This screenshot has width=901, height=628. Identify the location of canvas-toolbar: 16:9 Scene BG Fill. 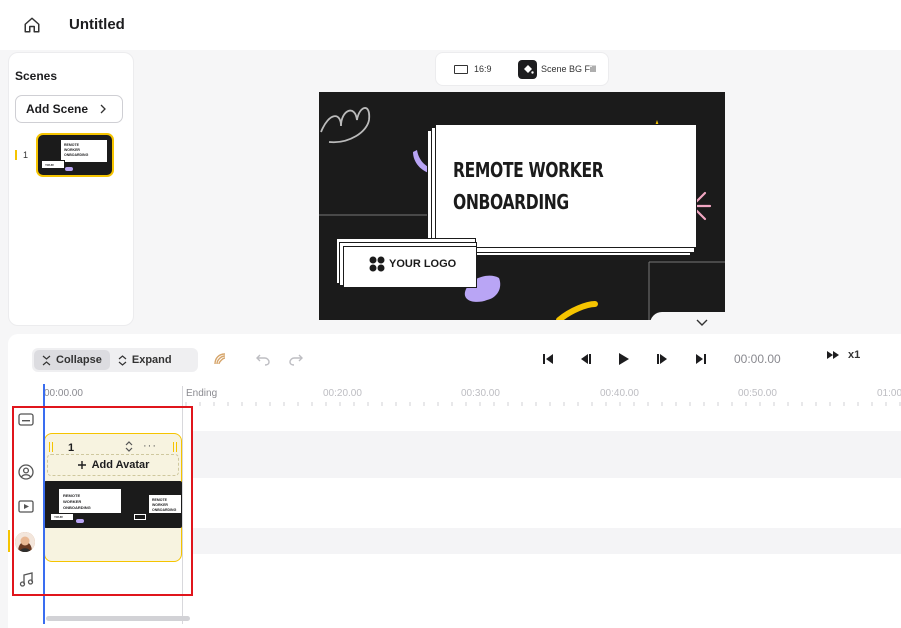
(522, 69).